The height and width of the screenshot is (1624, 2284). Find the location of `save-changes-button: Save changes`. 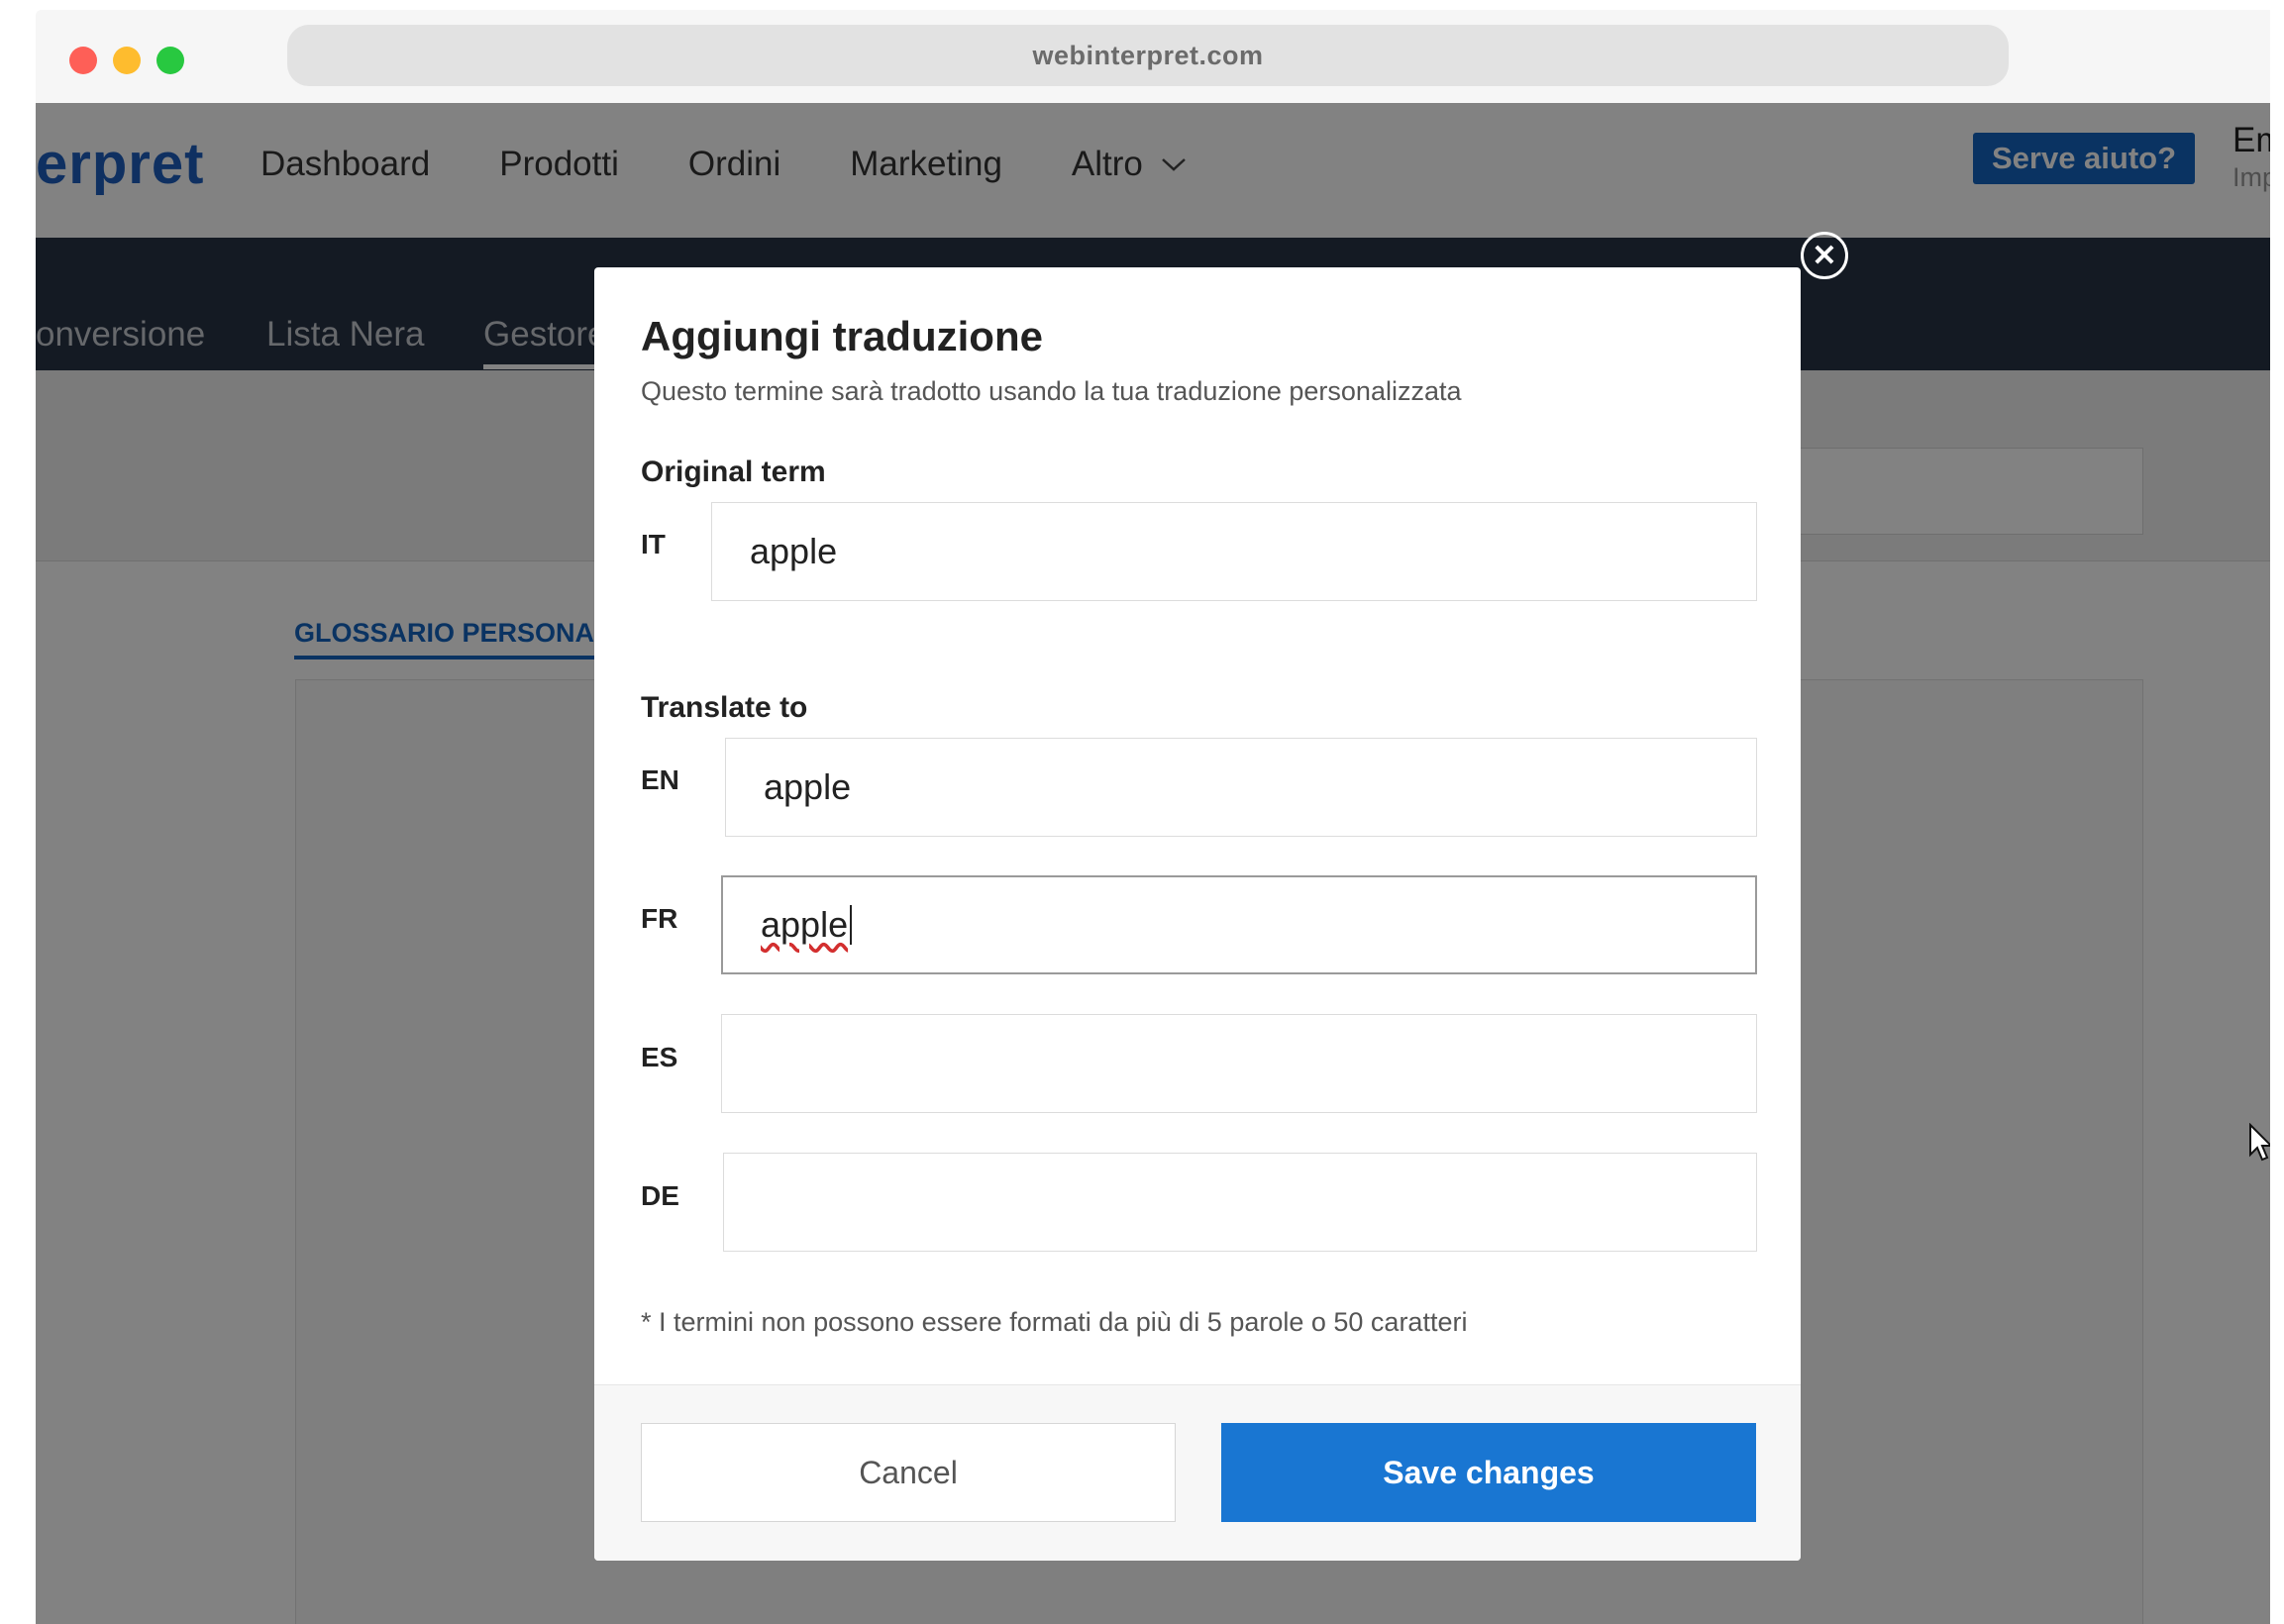

save-changes-button: Save changes is located at coordinates (1488, 1472).